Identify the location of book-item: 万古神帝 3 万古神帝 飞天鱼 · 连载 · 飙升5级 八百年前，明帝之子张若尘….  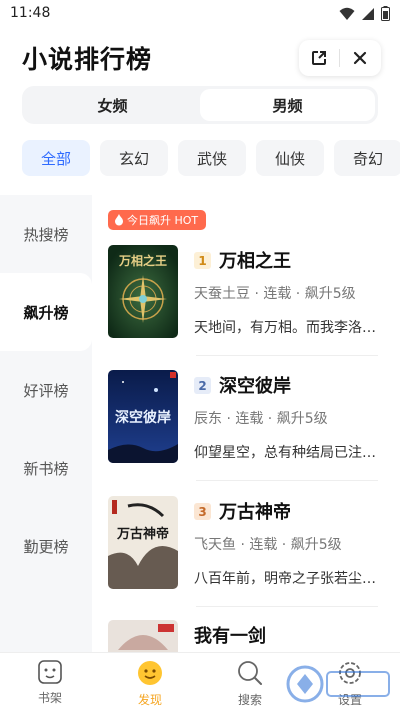
(243, 552).